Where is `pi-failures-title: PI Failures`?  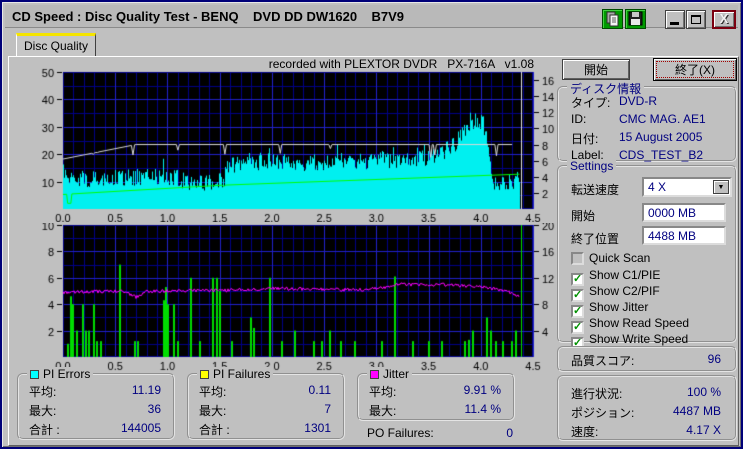
pi-failures-title: PI Failures is located at coordinates (242, 374).